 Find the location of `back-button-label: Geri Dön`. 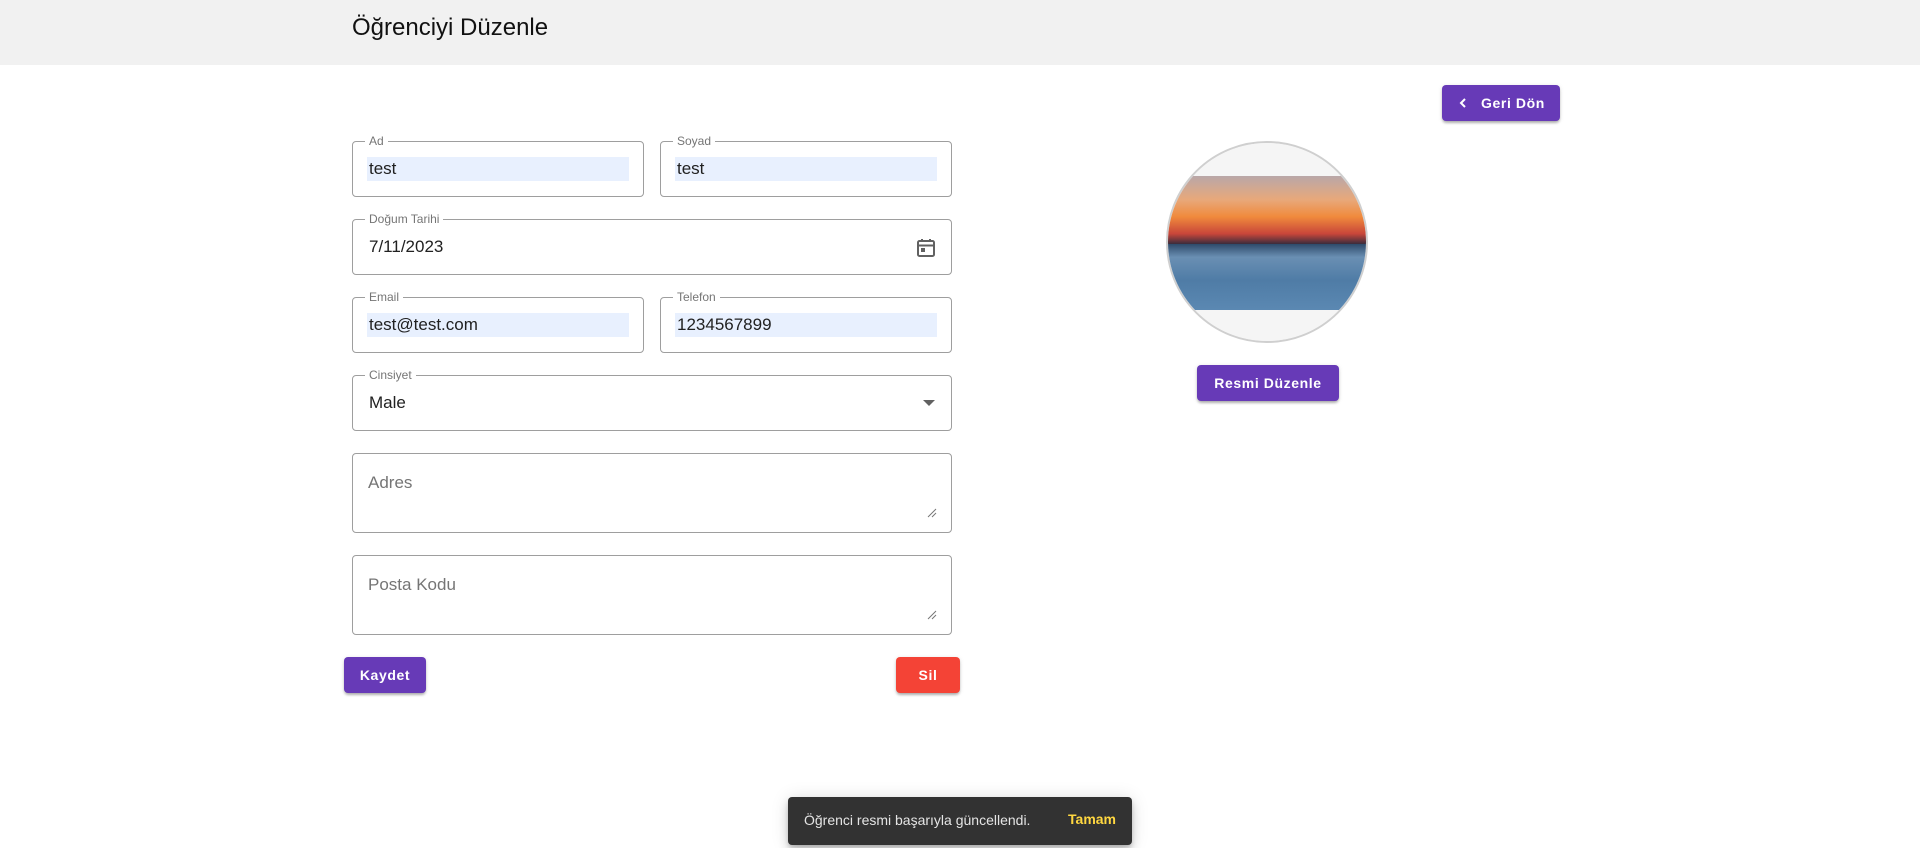

back-button-label: Geri Dön is located at coordinates (1513, 103).